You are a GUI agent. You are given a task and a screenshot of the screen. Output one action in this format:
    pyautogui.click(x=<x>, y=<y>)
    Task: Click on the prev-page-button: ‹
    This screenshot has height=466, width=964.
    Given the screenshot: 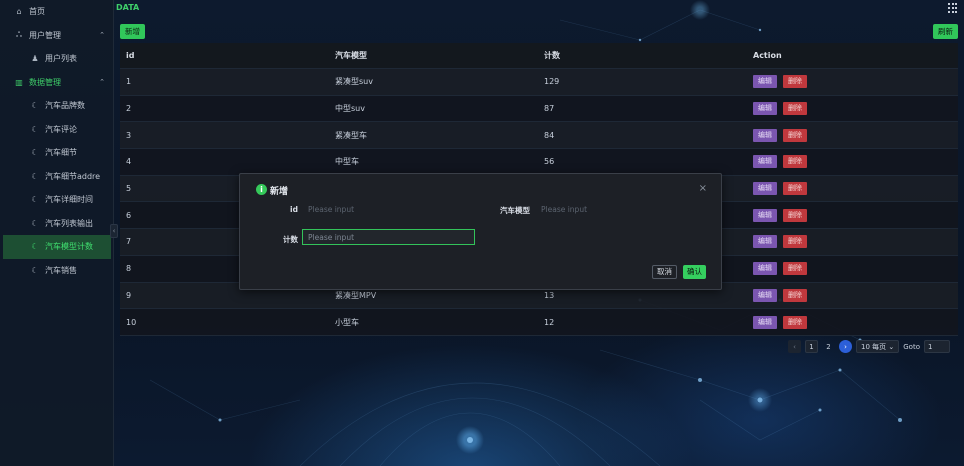 What is the action you would take?
    pyautogui.click(x=794, y=346)
    